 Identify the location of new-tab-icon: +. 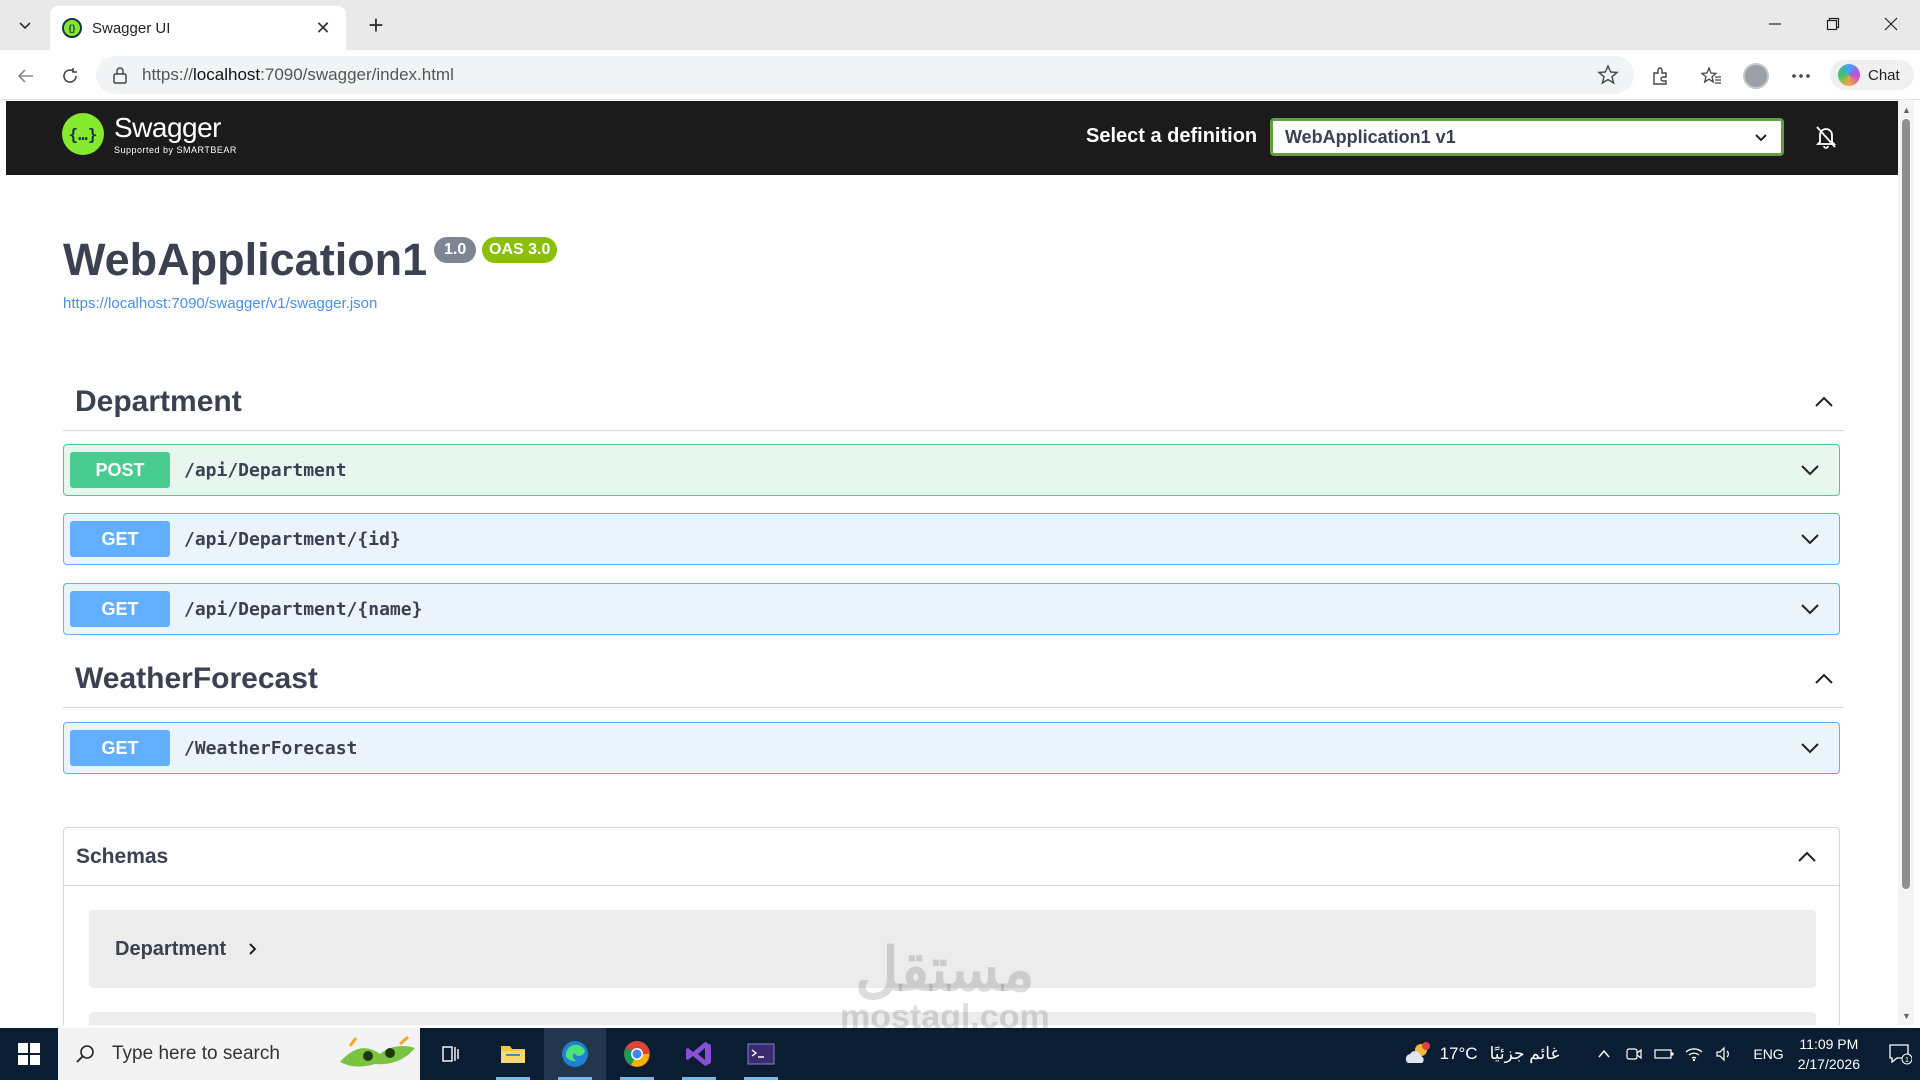
(376, 26).